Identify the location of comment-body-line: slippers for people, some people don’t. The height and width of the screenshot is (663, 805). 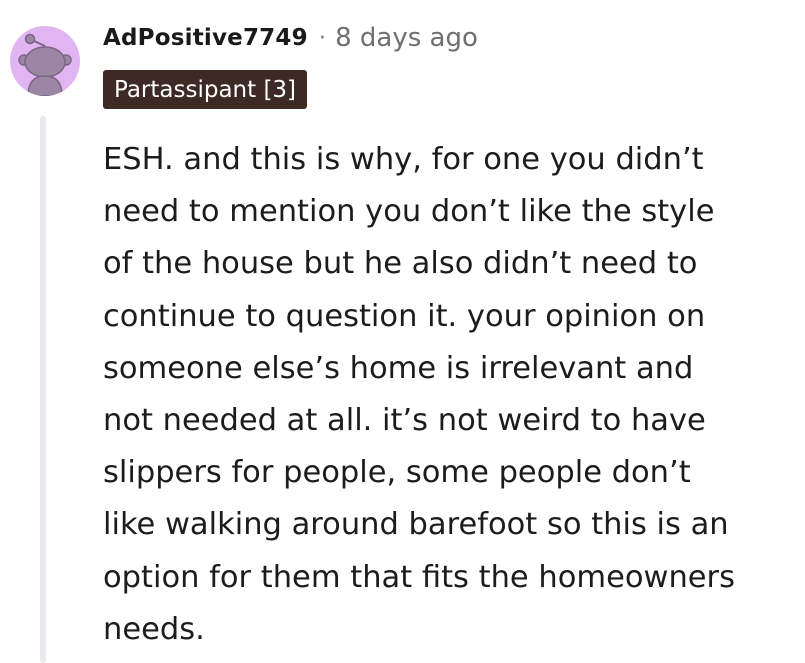
(397, 473).